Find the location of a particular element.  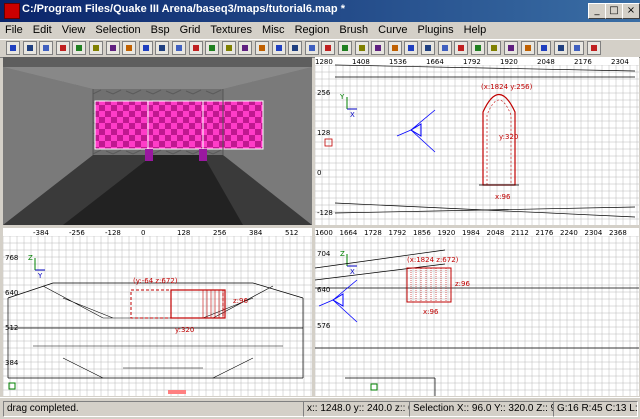

selected-curve is located at coordinates (198, 304).